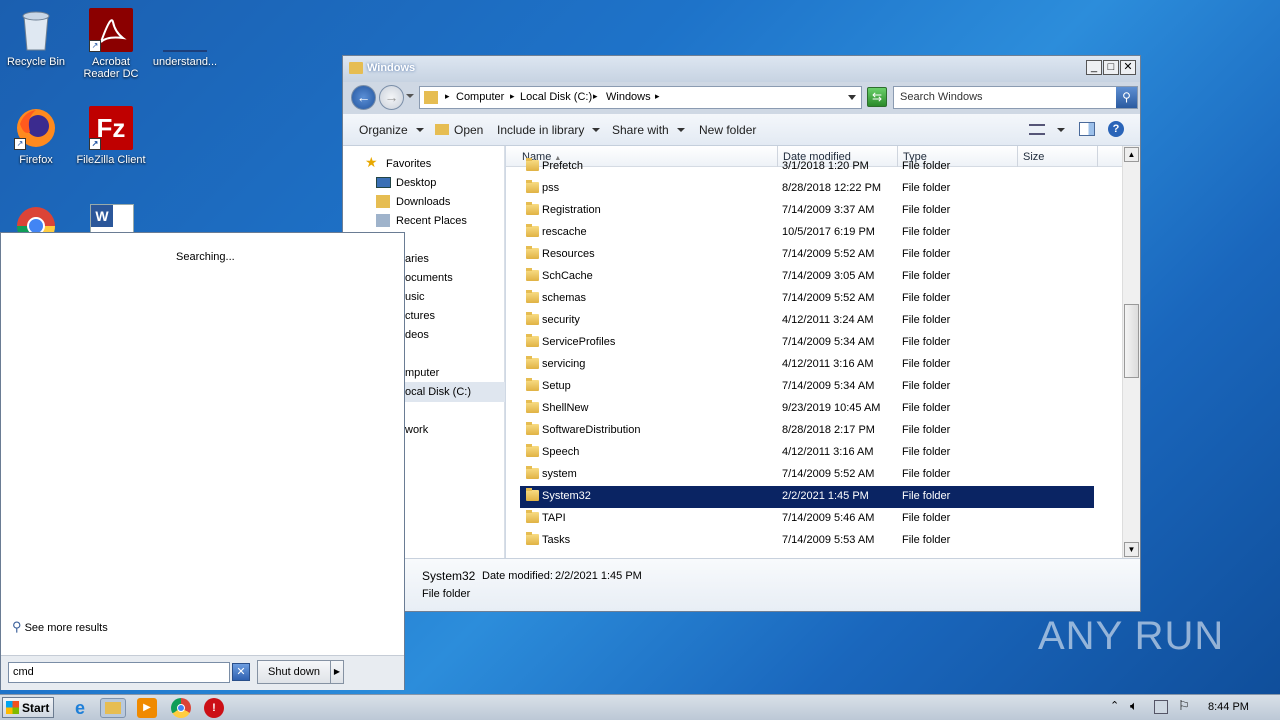 The image size is (1280, 720). What do you see at coordinates (36, 218) in the screenshot?
I see `chrome-desktop-icon` at bounding box center [36, 218].